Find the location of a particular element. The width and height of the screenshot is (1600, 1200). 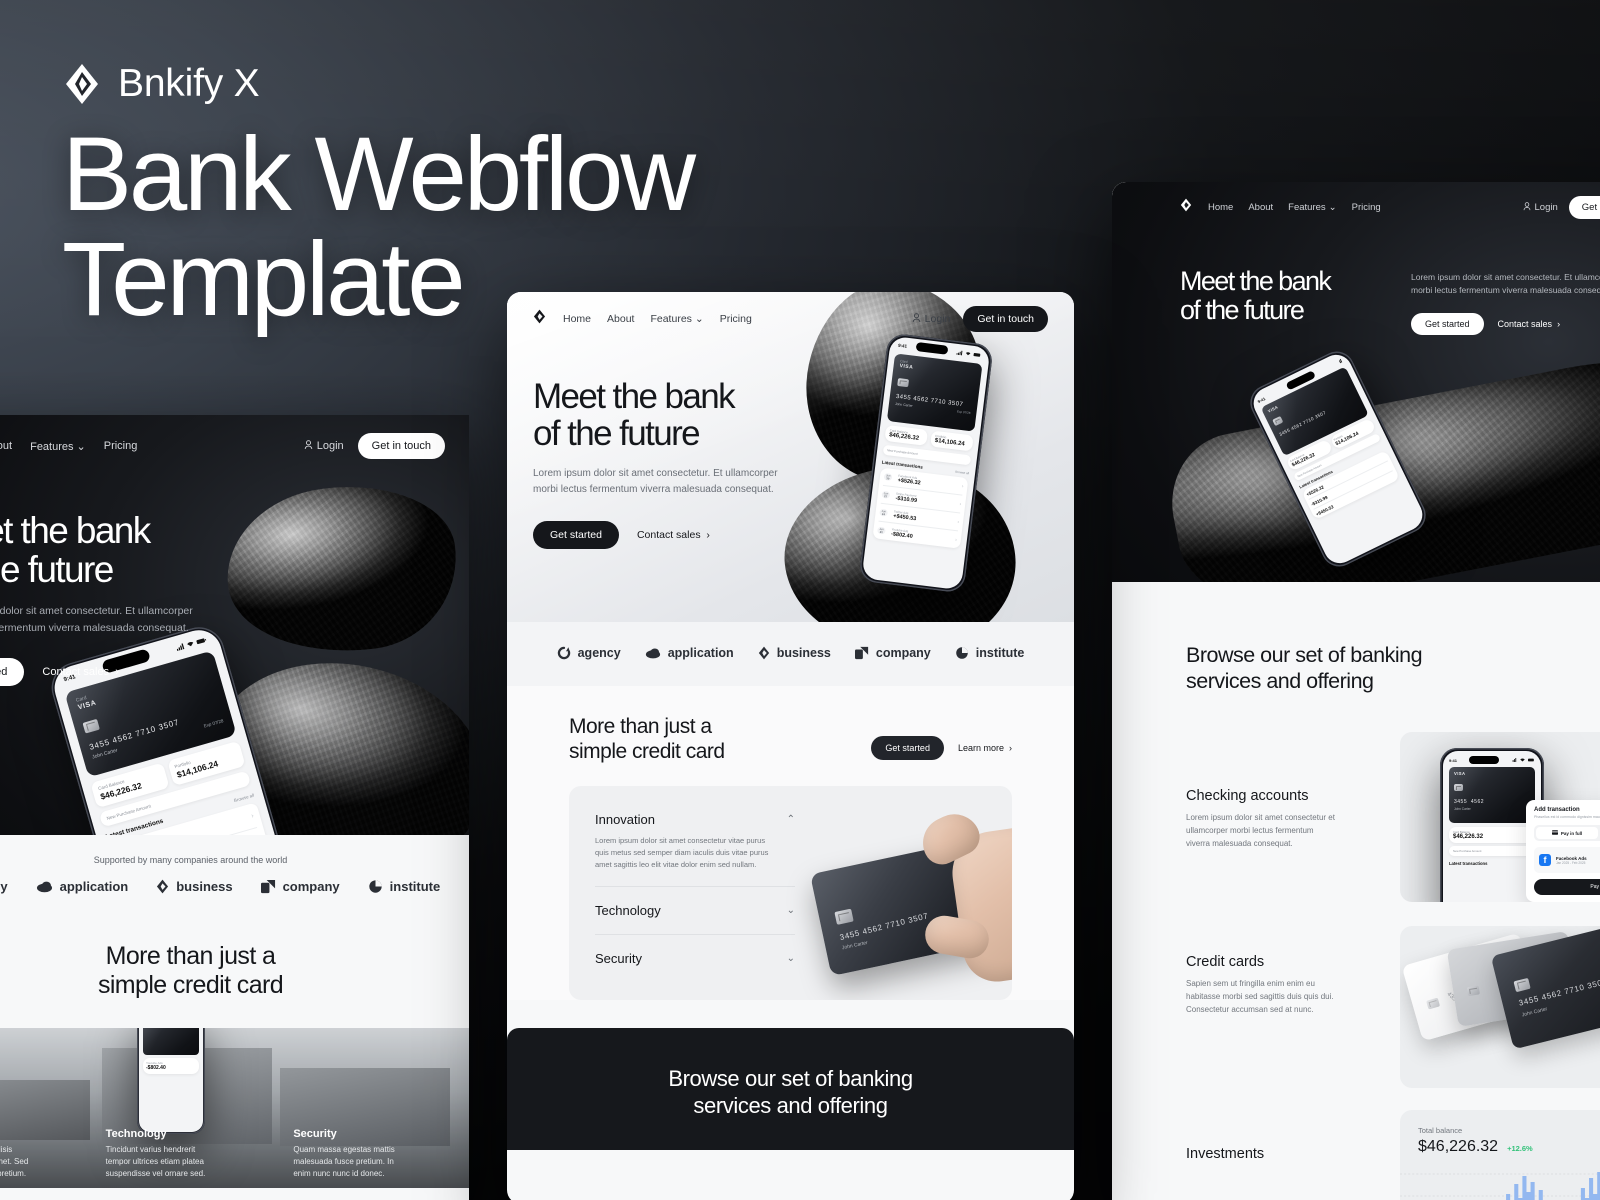

accordion-item-security: Security ⌄ is located at coordinates (695, 958).